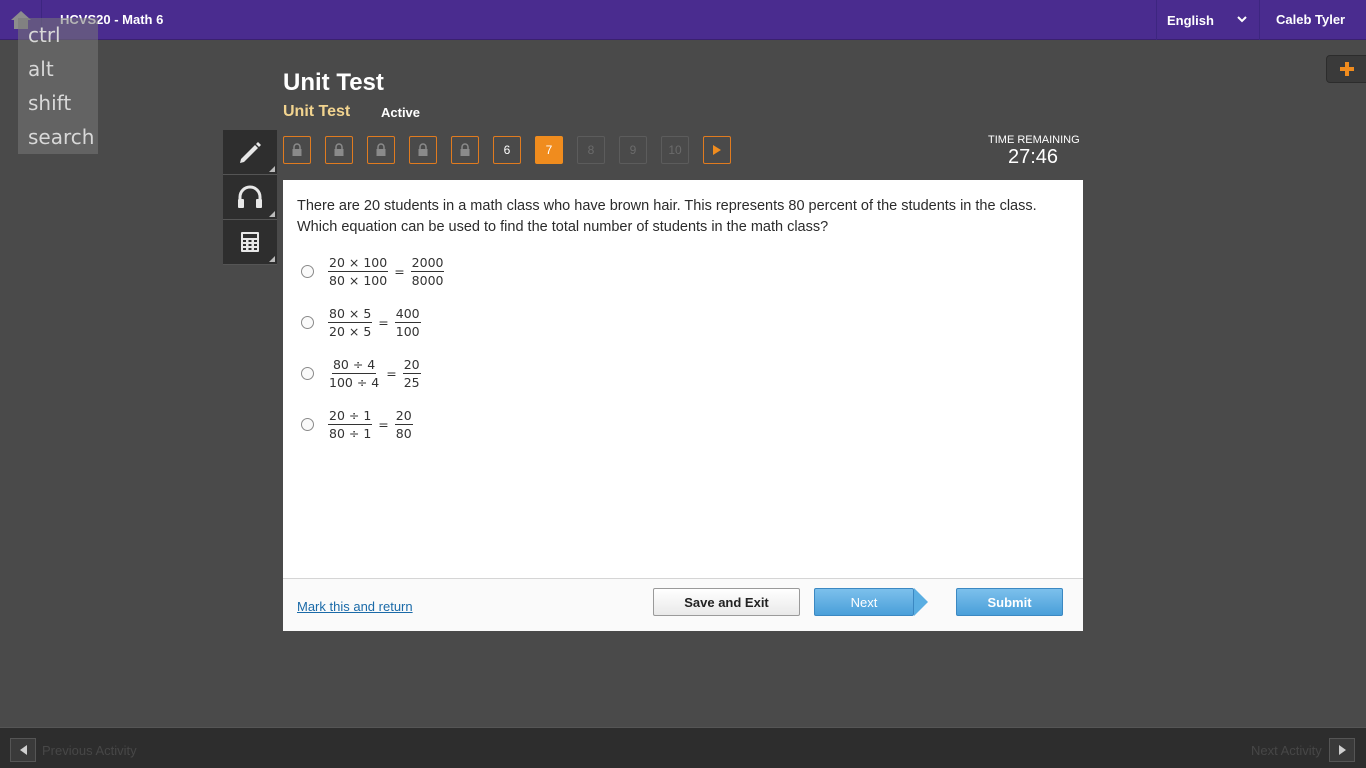 The height and width of the screenshot is (768, 1366). I want to click on question-2-button, so click(339, 150).